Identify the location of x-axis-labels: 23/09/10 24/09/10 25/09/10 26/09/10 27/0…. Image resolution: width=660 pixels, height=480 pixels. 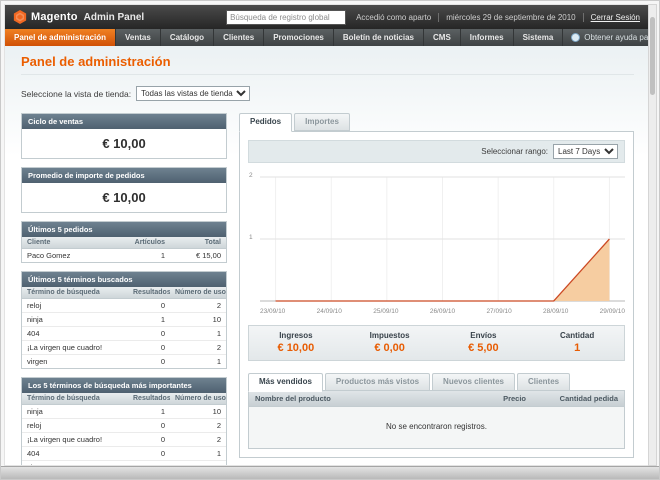
(442, 310).